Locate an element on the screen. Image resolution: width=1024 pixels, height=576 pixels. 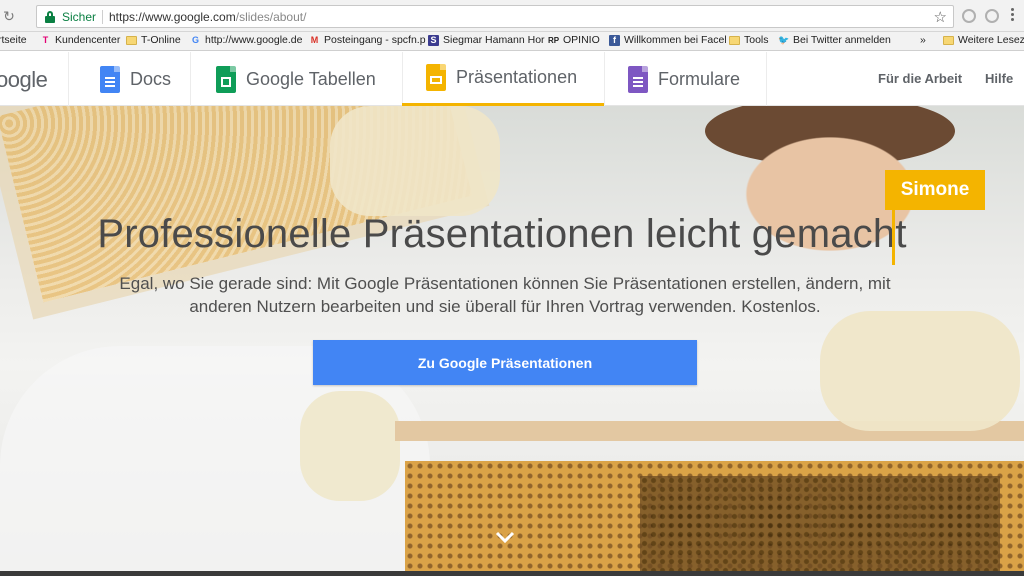
bookmark-label: Siegmar Hamann Hor is located at coordinates (494, 40).